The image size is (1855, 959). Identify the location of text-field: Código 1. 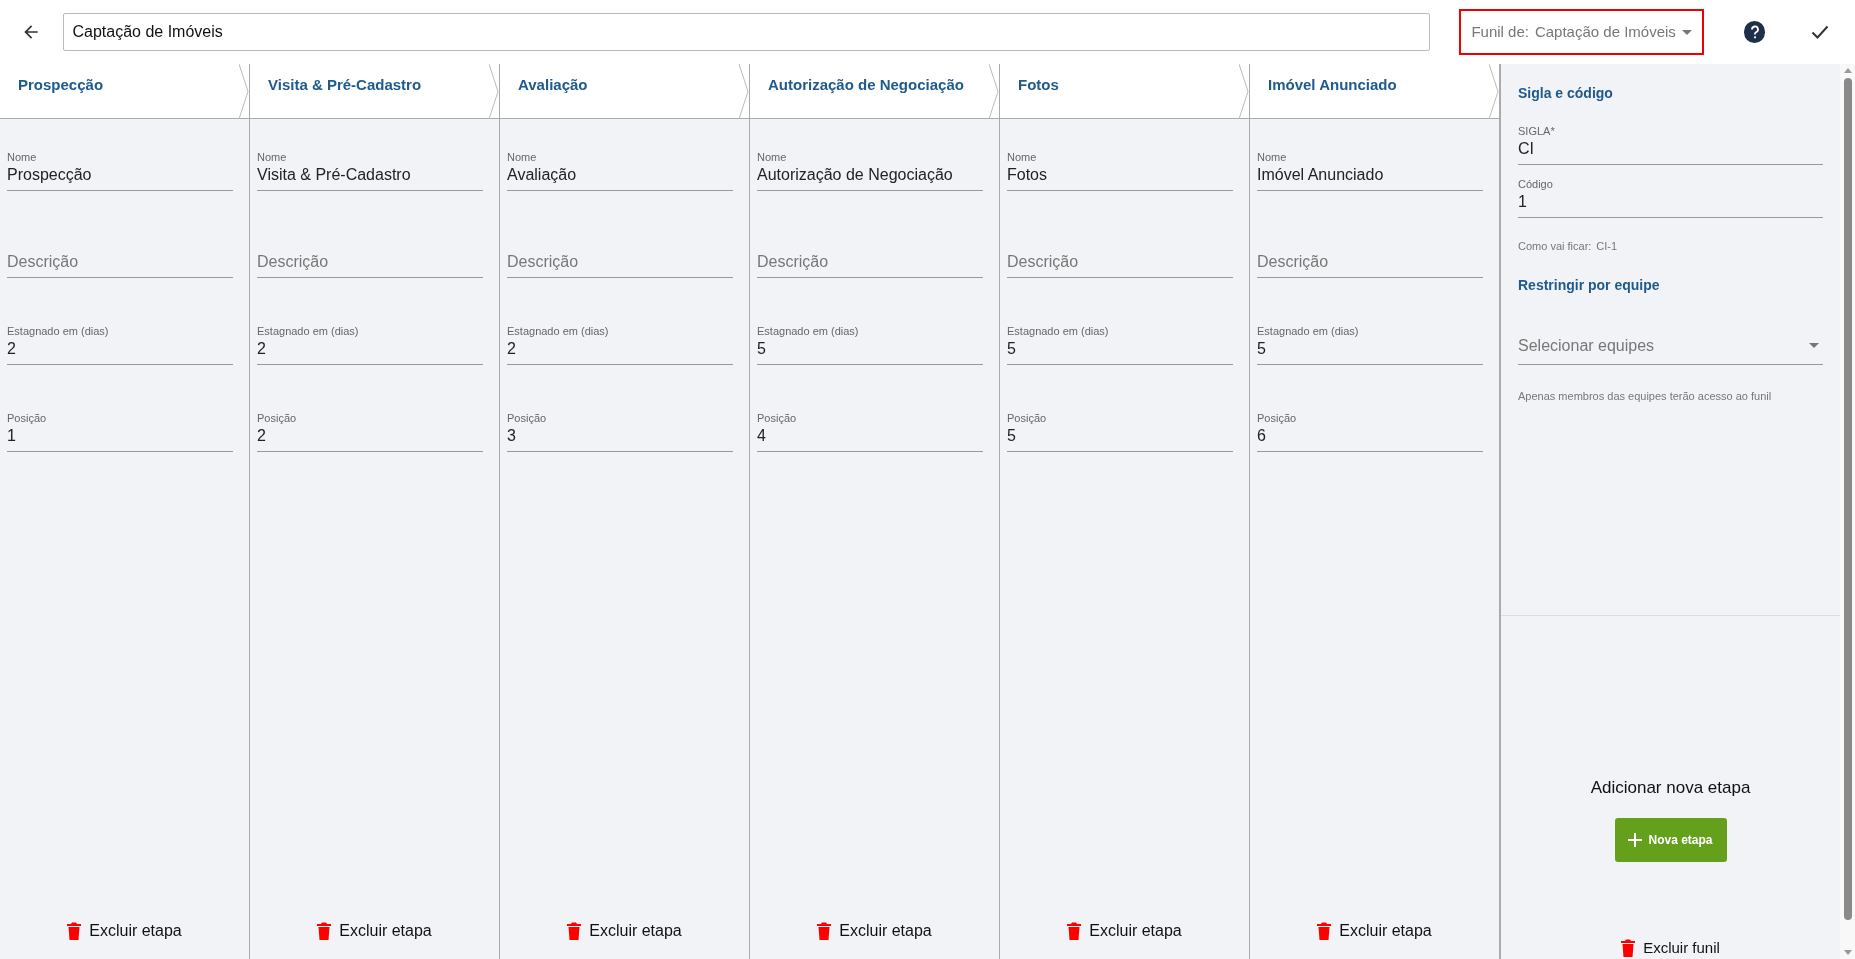
(1670, 197).